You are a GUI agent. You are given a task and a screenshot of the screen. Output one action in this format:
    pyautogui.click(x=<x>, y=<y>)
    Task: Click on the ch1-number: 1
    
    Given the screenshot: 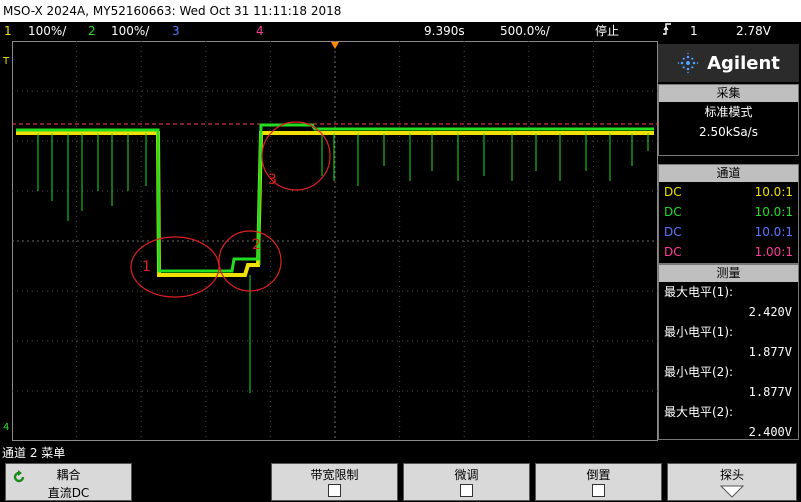 What is the action you would take?
    pyautogui.click(x=8, y=31)
    